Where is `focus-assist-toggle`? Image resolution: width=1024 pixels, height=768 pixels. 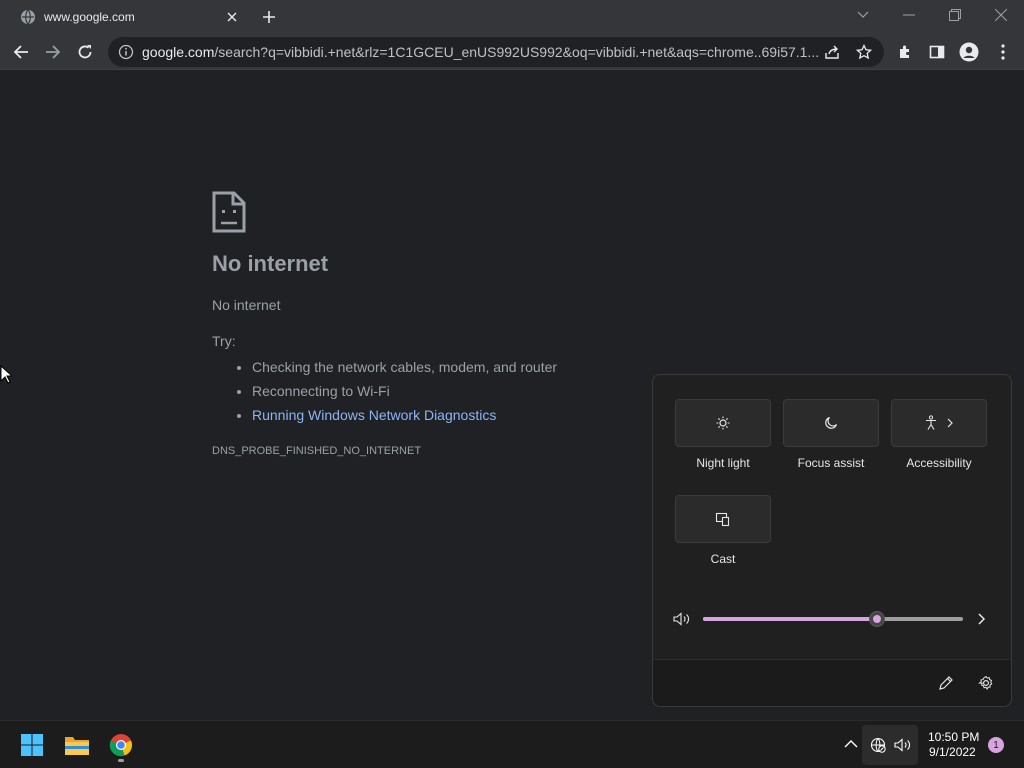 focus-assist-toggle is located at coordinates (831, 423).